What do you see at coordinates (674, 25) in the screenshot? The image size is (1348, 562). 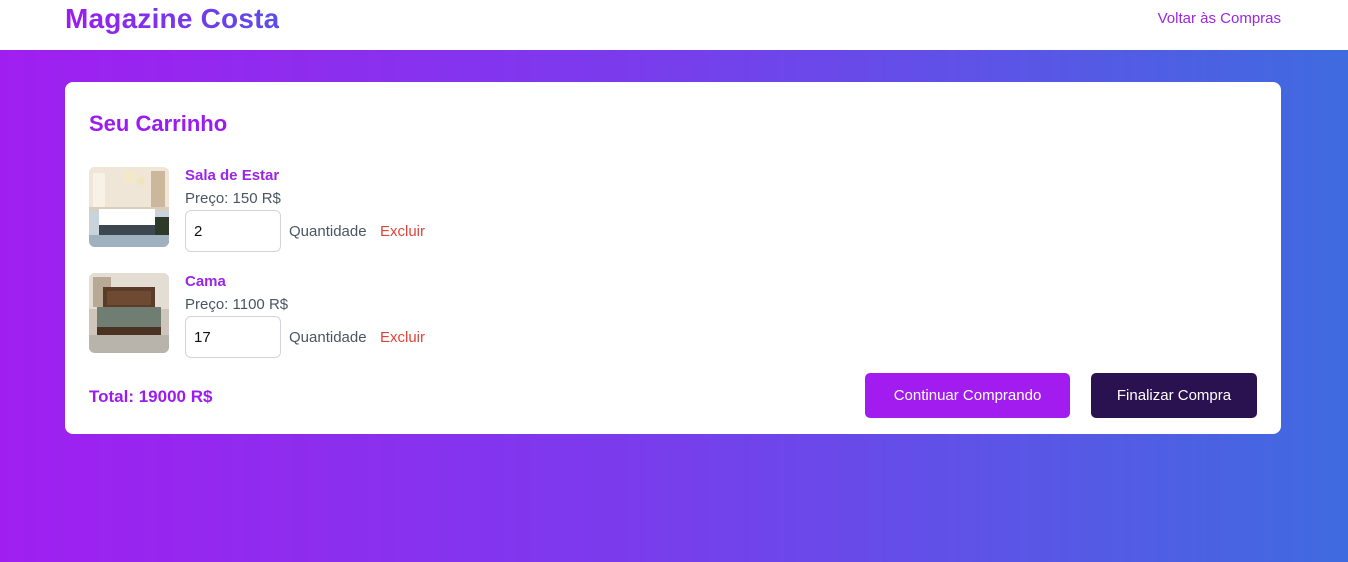 I see `top-navbar: Magazine Costa Voltar às Compras` at bounding box center [674, 25].